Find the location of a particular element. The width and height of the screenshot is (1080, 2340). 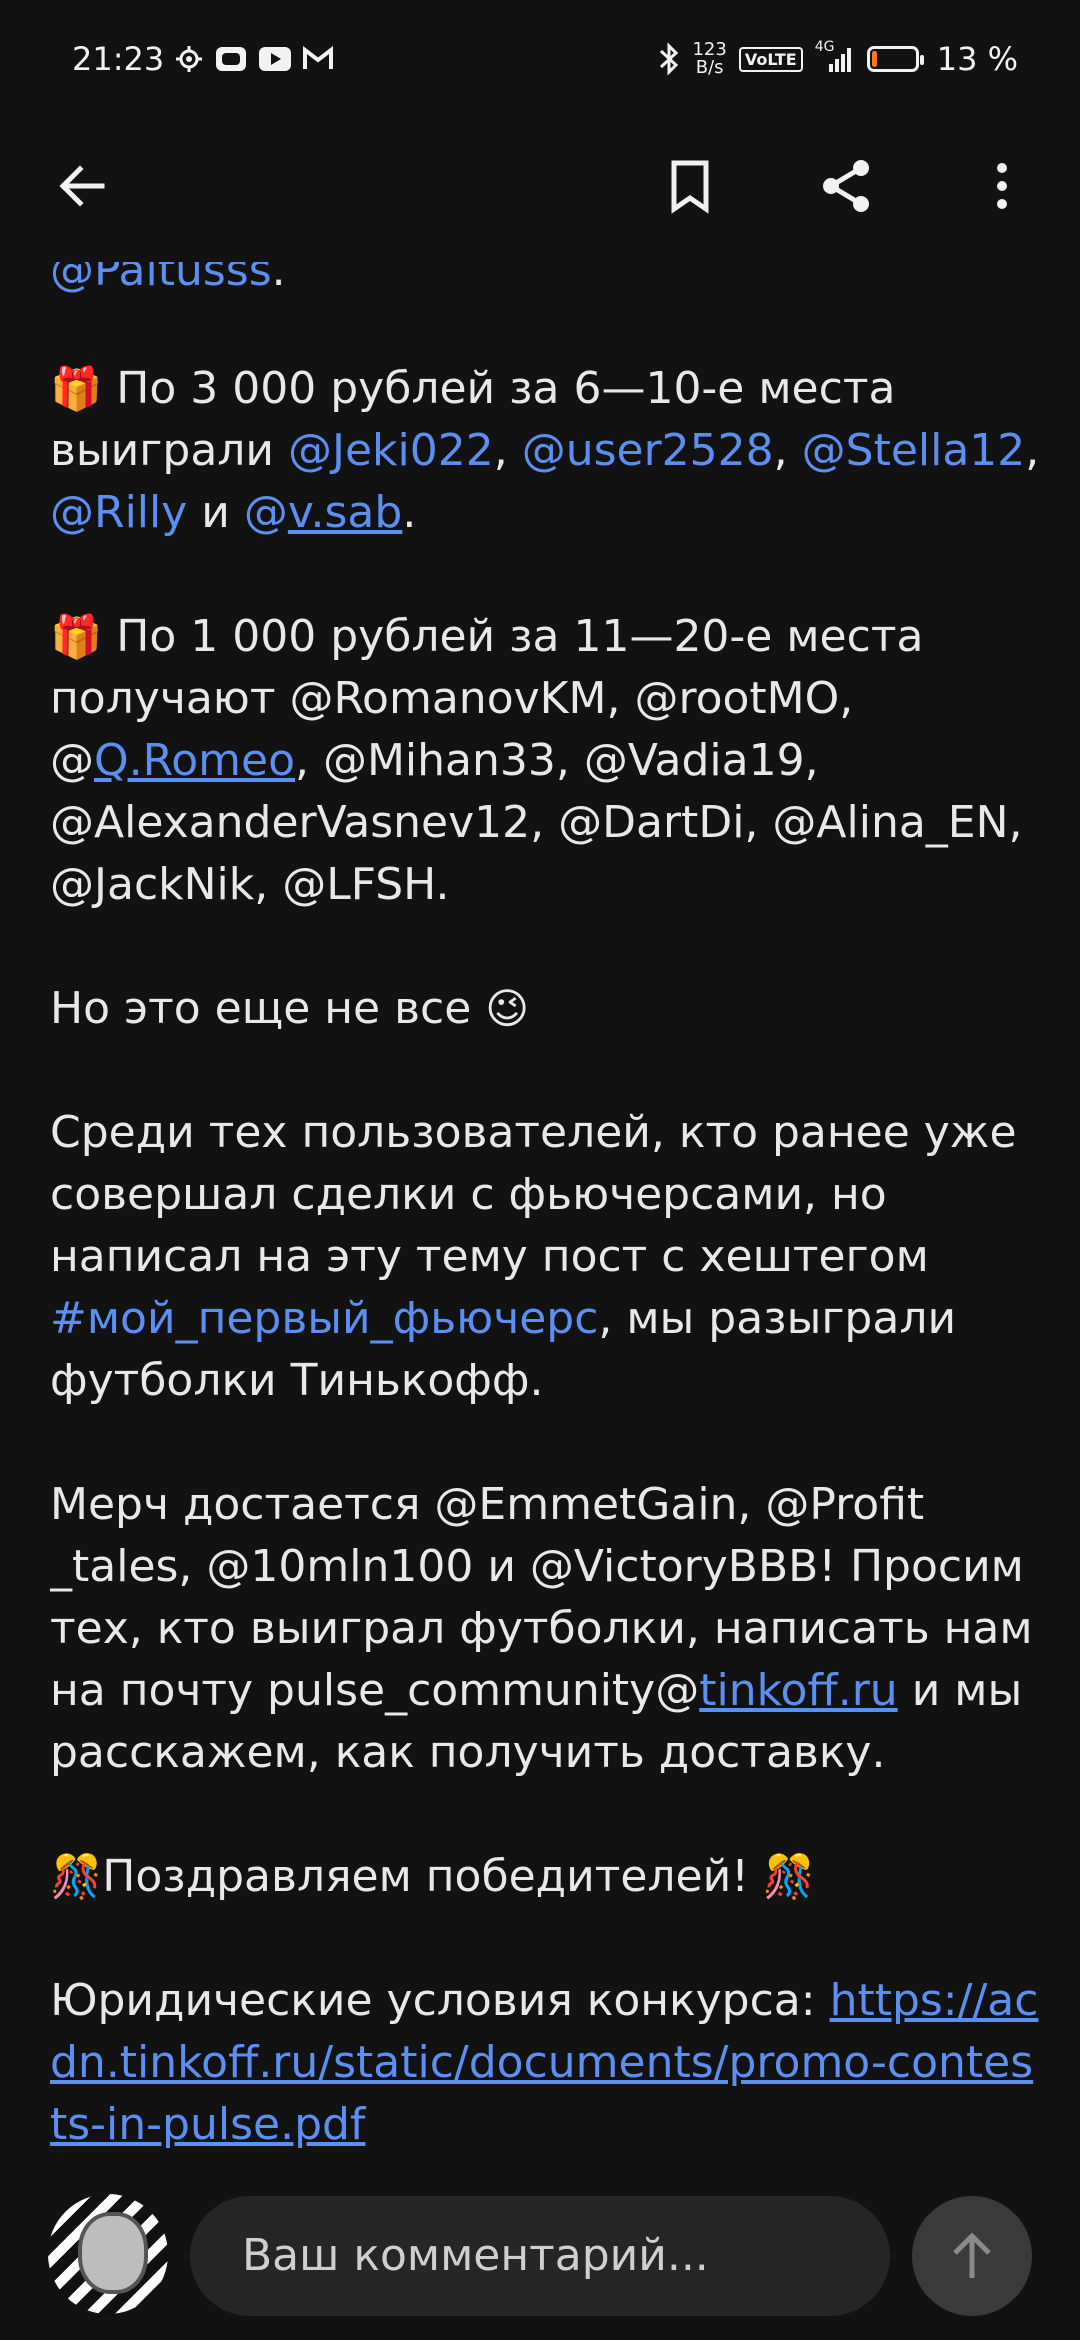

mention-link: @user2528 is located at coordinates (648, 450).